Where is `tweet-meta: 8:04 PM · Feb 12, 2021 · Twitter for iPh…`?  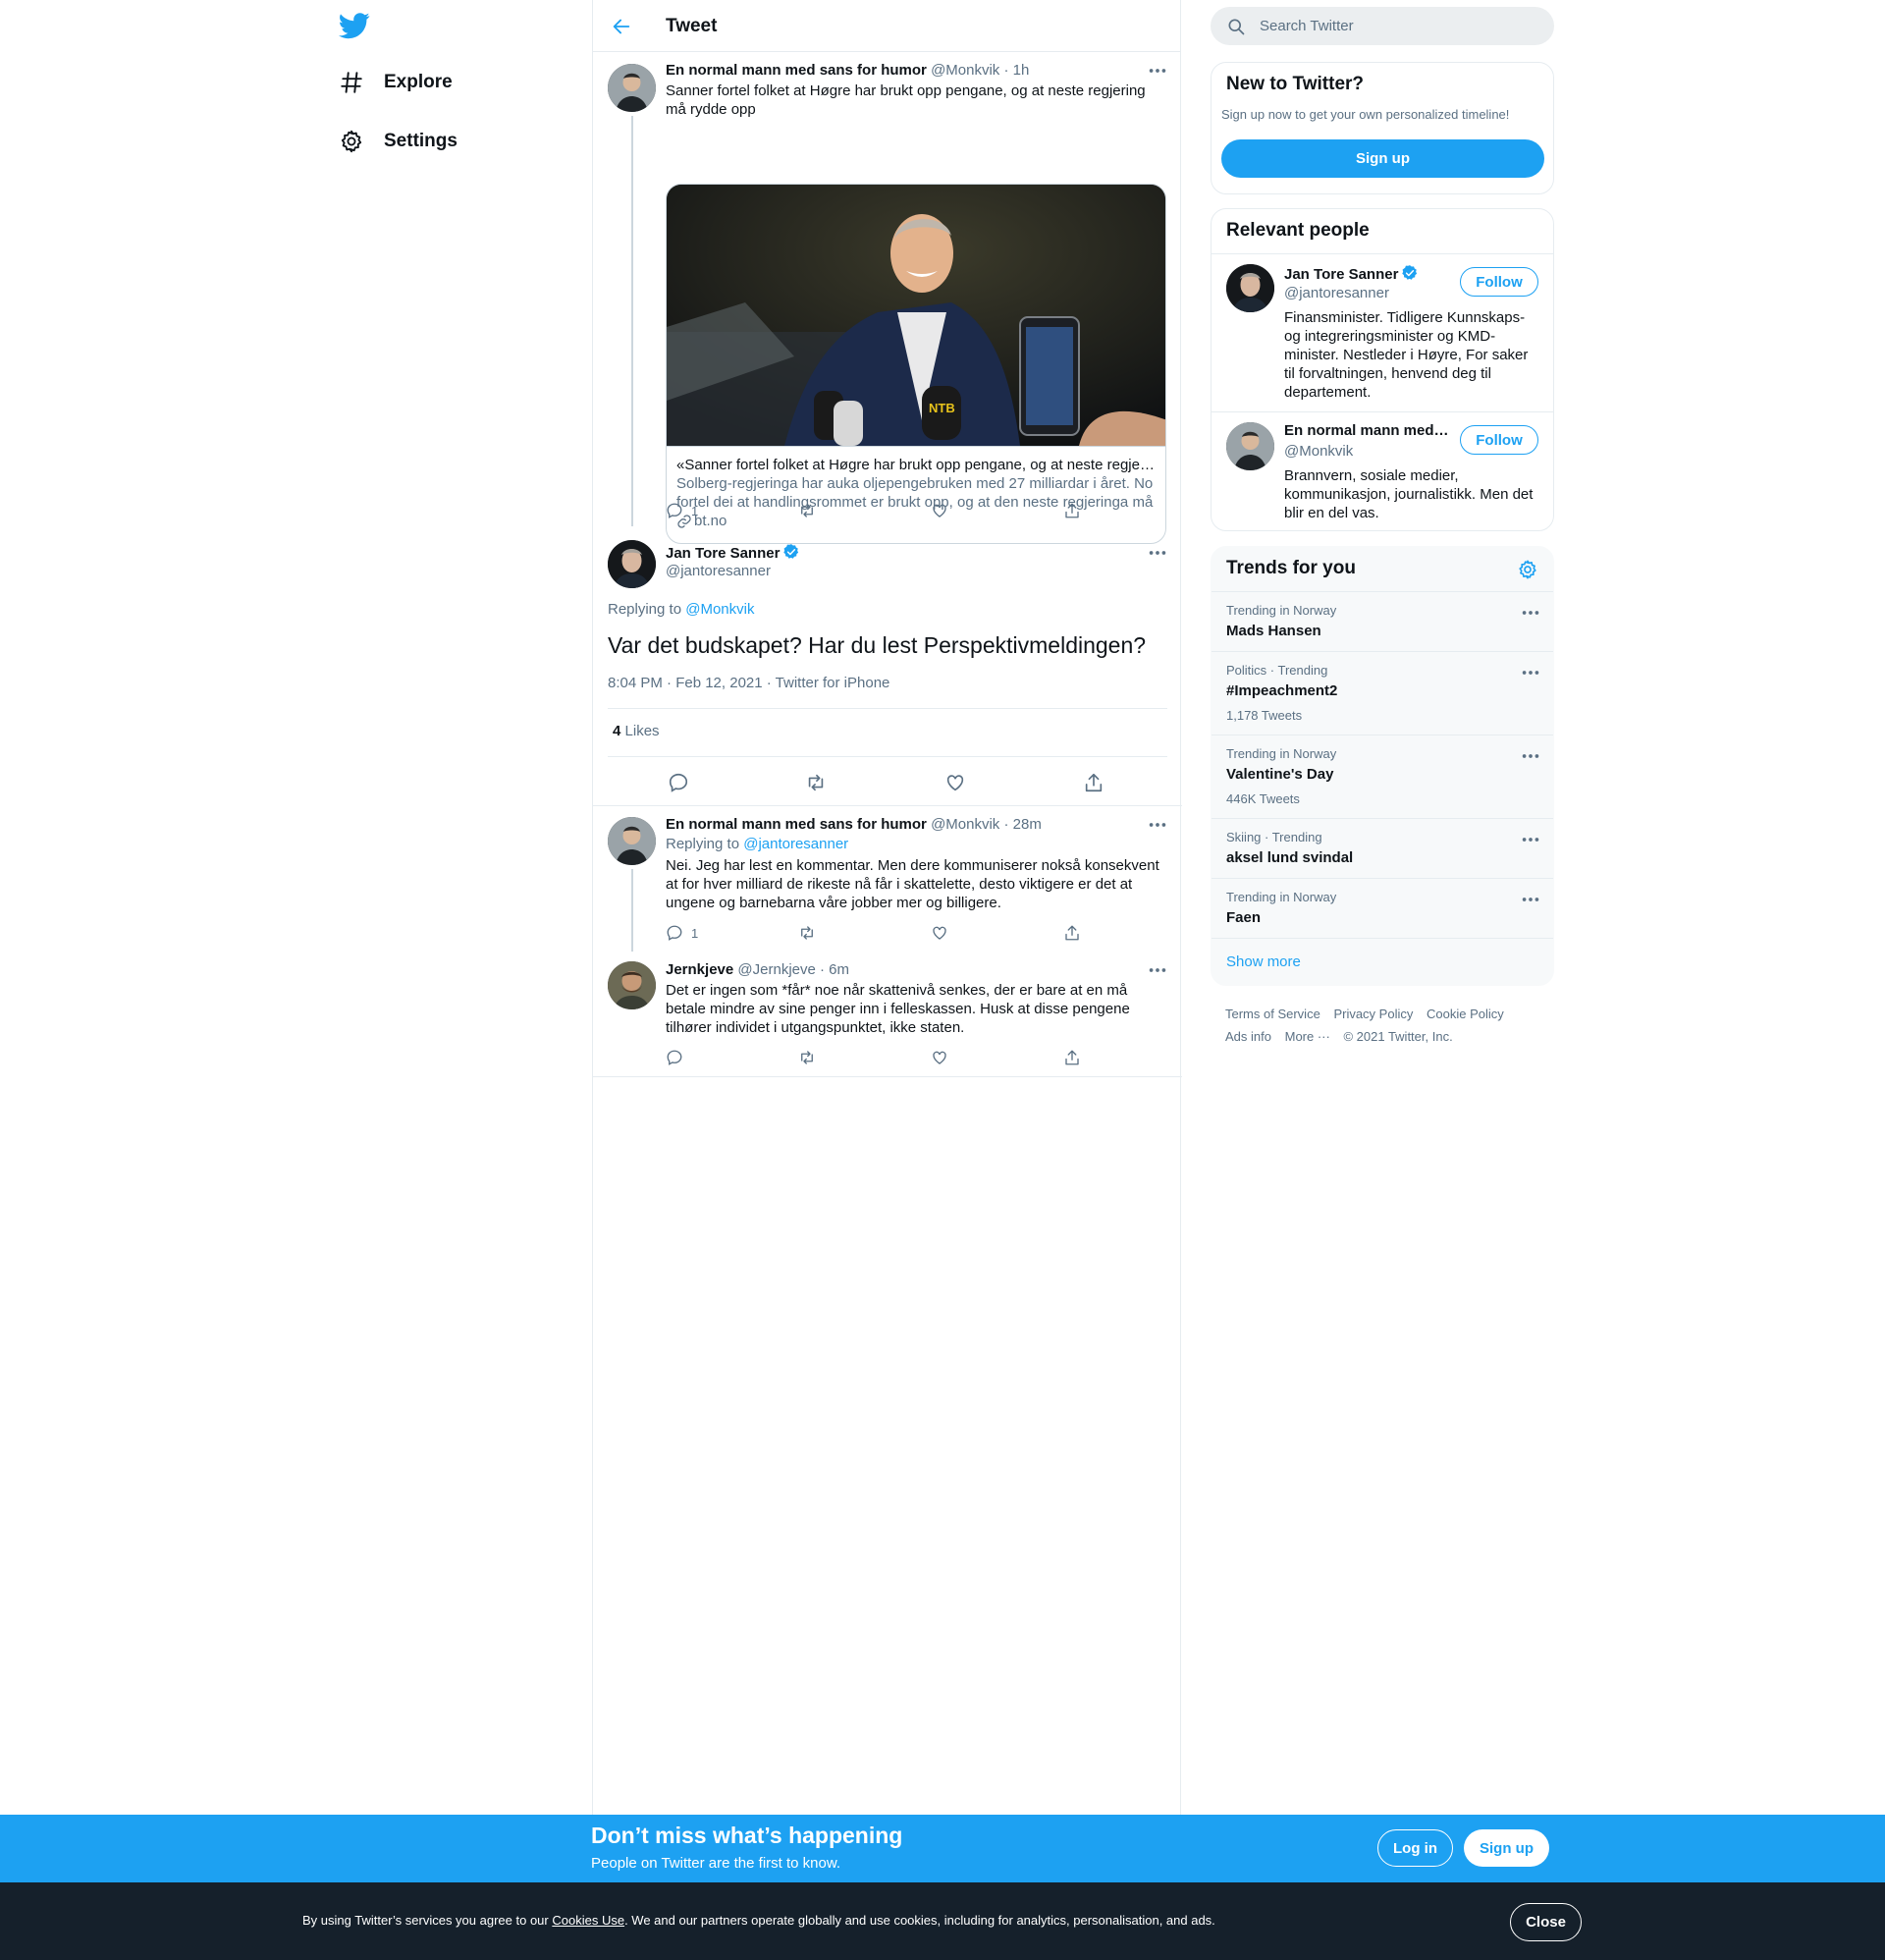
tweet-meta: 8:04 PM · Feb 12, 2021 · Twitter for iPh… is located at coordinates (748, 683).